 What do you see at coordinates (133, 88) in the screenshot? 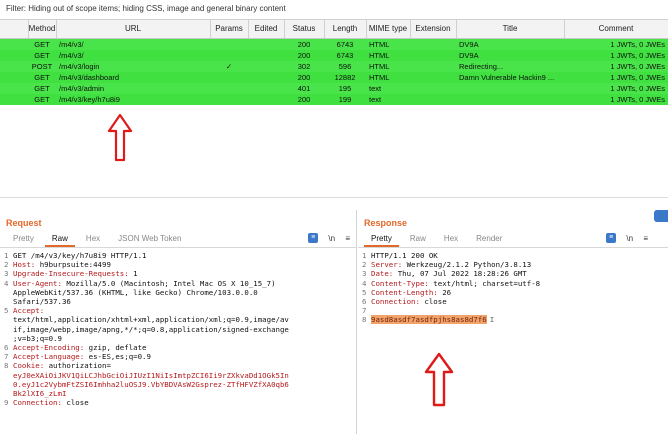
I see `cell-url: /m4/v3/admin` at bounding box center [133, 88].